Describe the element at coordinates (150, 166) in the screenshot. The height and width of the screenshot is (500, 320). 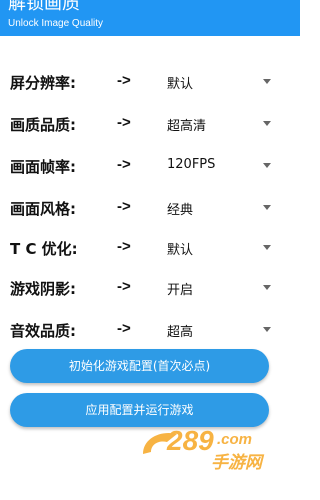
I see `setting-row-framerate: 画面帧率: -> 120FPS` at that location.